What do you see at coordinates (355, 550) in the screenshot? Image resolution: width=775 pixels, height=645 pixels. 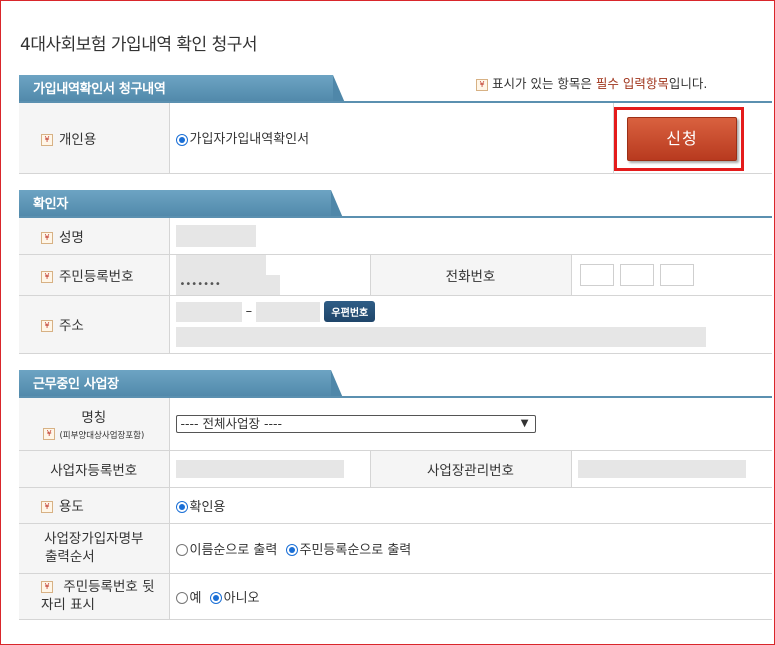 I see `order-opt-rrn: 주민등록순으로 출력` at bounding box center [355, 550].